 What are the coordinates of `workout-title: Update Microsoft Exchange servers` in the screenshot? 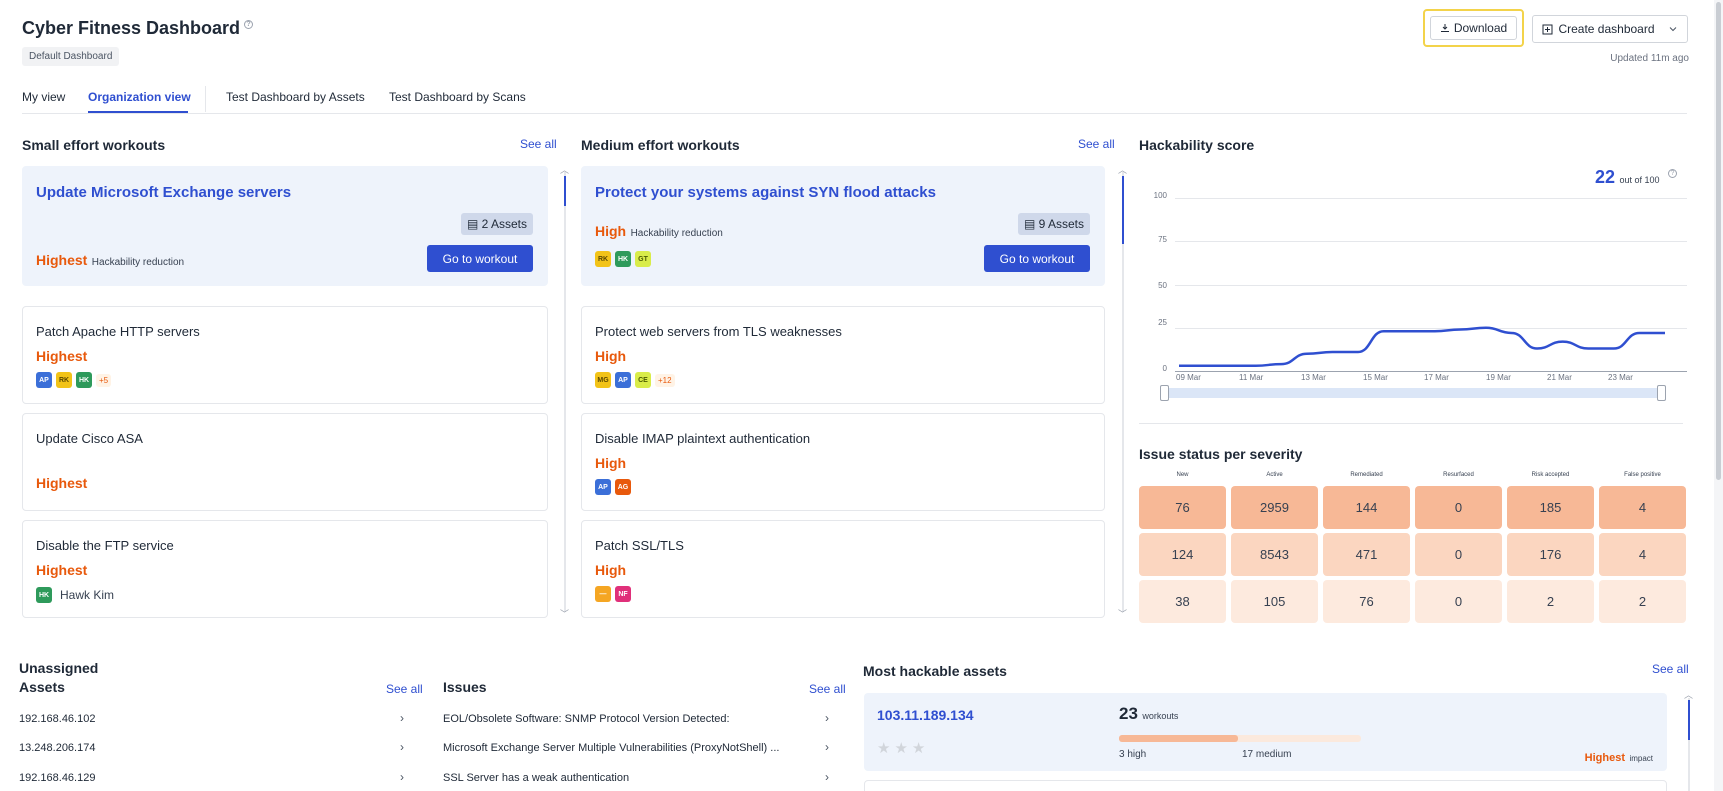 It's located at (163, 192).